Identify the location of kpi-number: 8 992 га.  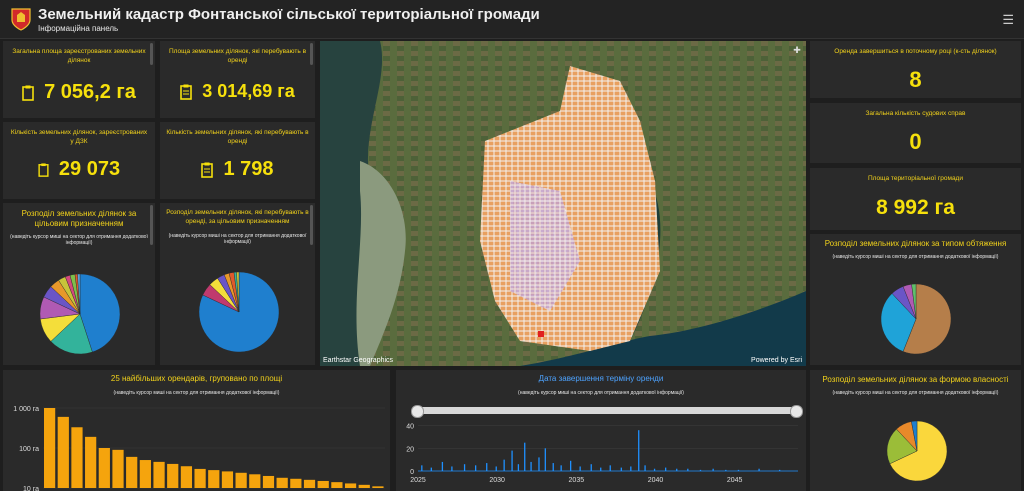
(915, 207).